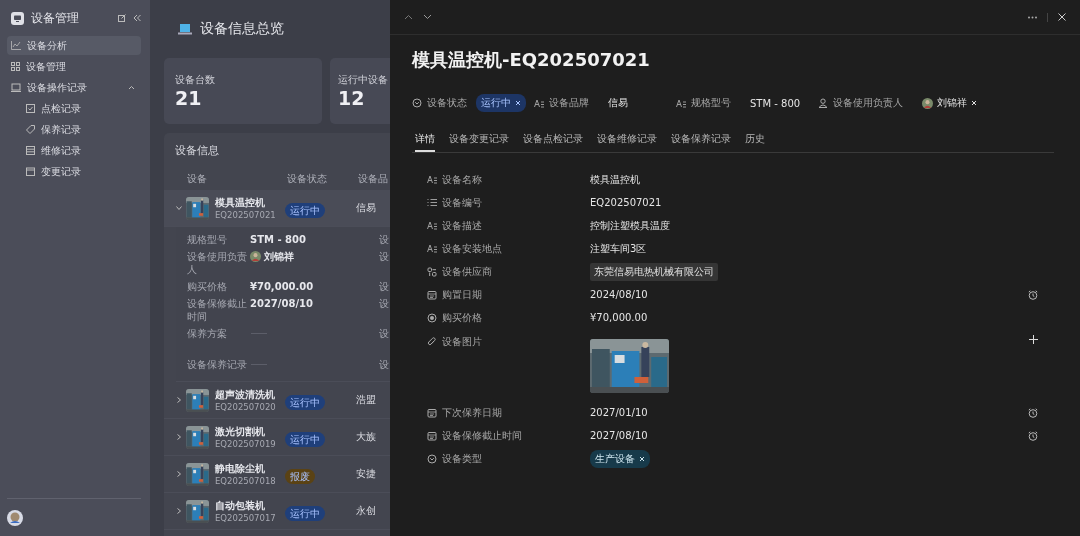 The height and width of the screenshot is (536, 1080). What do you see at coordinates (30, 108) in the screenshot?
I see `checkbox-icon` at bounding box center [30, 108].